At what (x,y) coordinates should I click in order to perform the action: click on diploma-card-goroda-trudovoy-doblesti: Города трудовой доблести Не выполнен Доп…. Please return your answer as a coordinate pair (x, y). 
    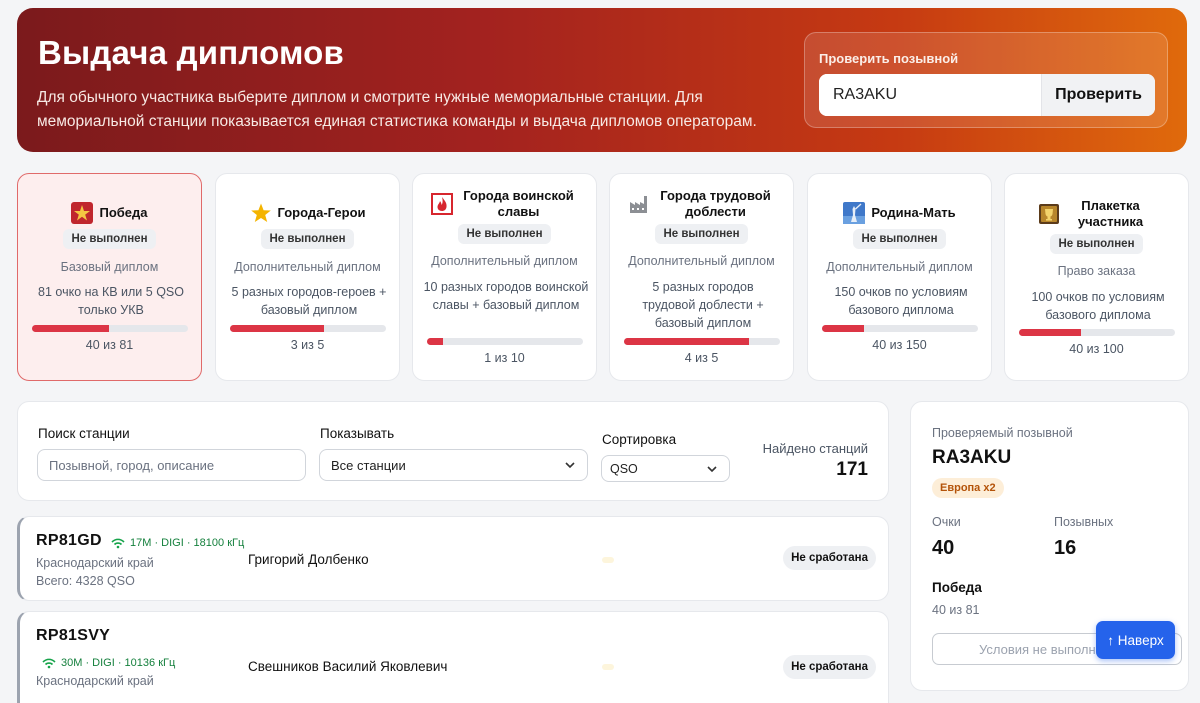
    Looking at the image, I should click on (701, 277).